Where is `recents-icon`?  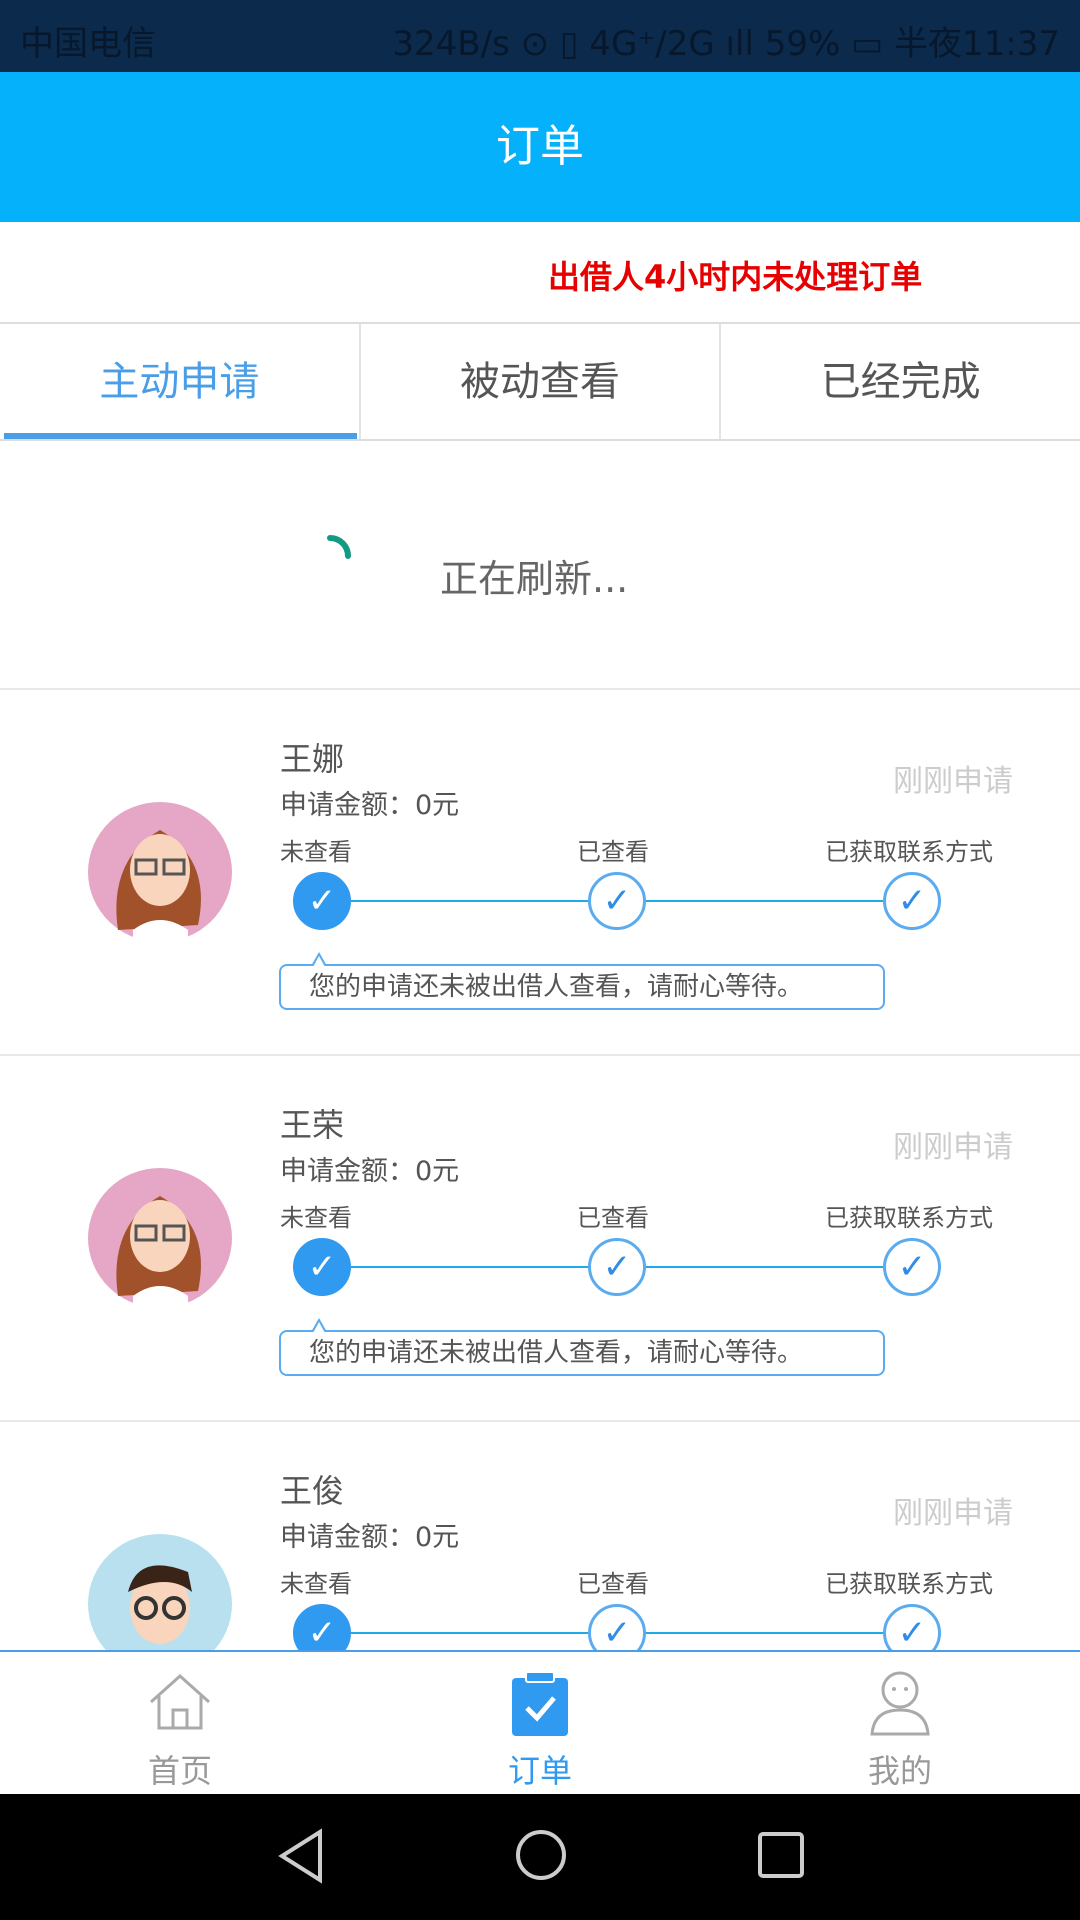
recents-icon is located at coordinates (781, 1855).